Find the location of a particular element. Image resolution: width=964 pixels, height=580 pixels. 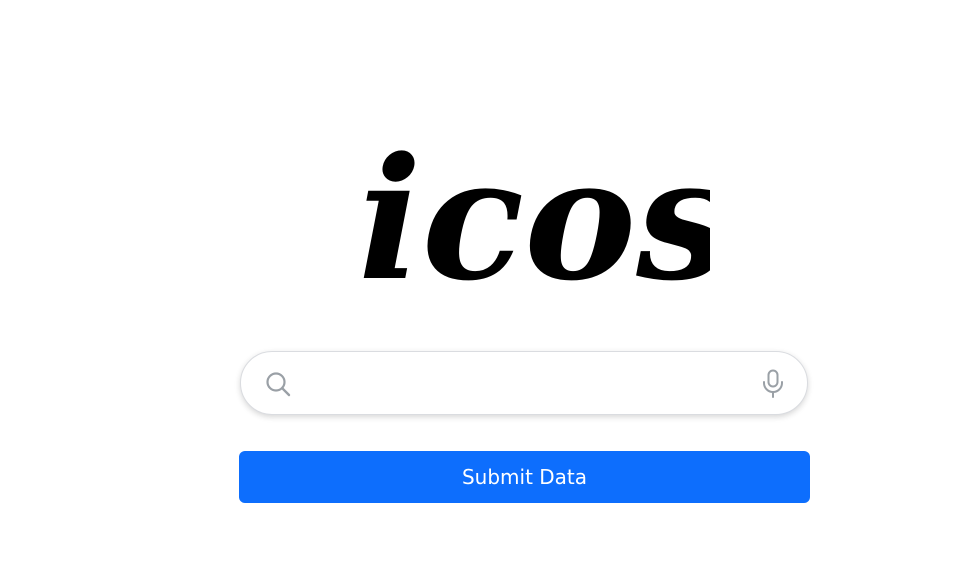

logo-graphic: icos is located at coordinates (534, 219).